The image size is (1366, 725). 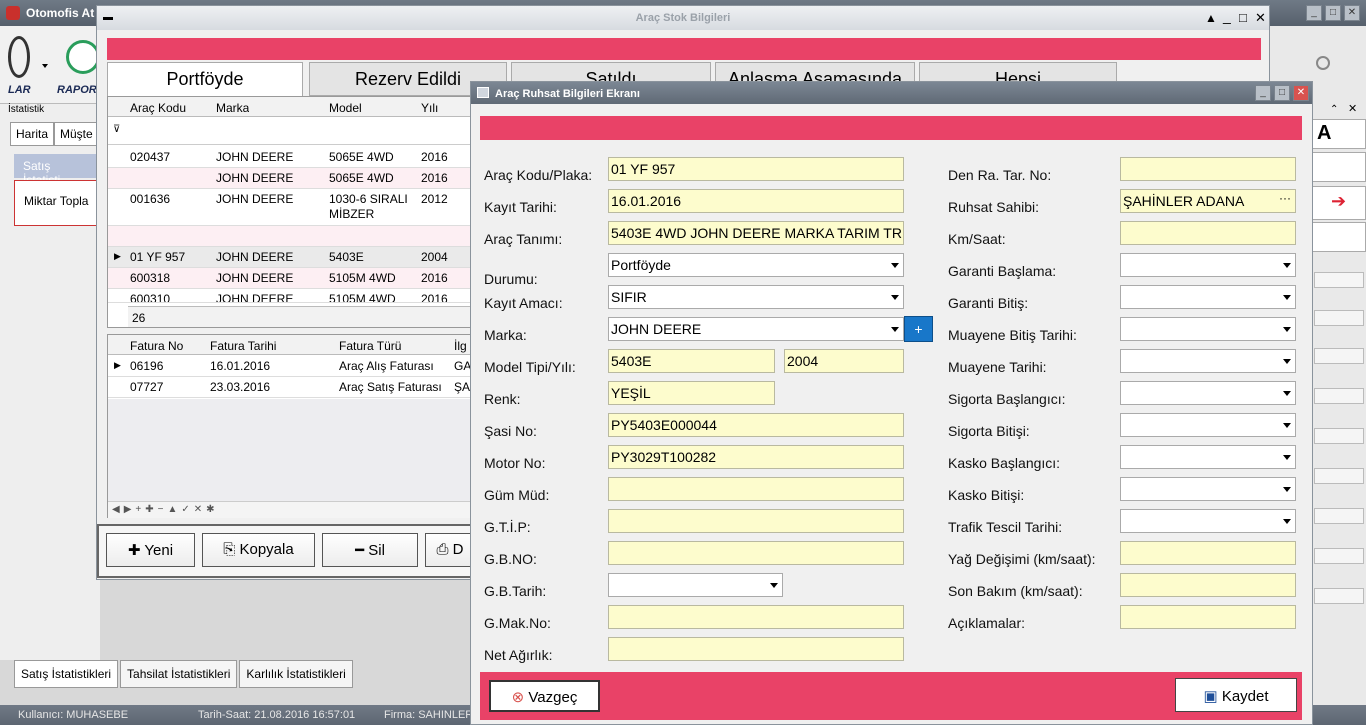 What do you see at coordinates (77, 90) in the screenshot?
I see `ribbon-rapor-label: RAPOR` at bounding box center [77, 90].